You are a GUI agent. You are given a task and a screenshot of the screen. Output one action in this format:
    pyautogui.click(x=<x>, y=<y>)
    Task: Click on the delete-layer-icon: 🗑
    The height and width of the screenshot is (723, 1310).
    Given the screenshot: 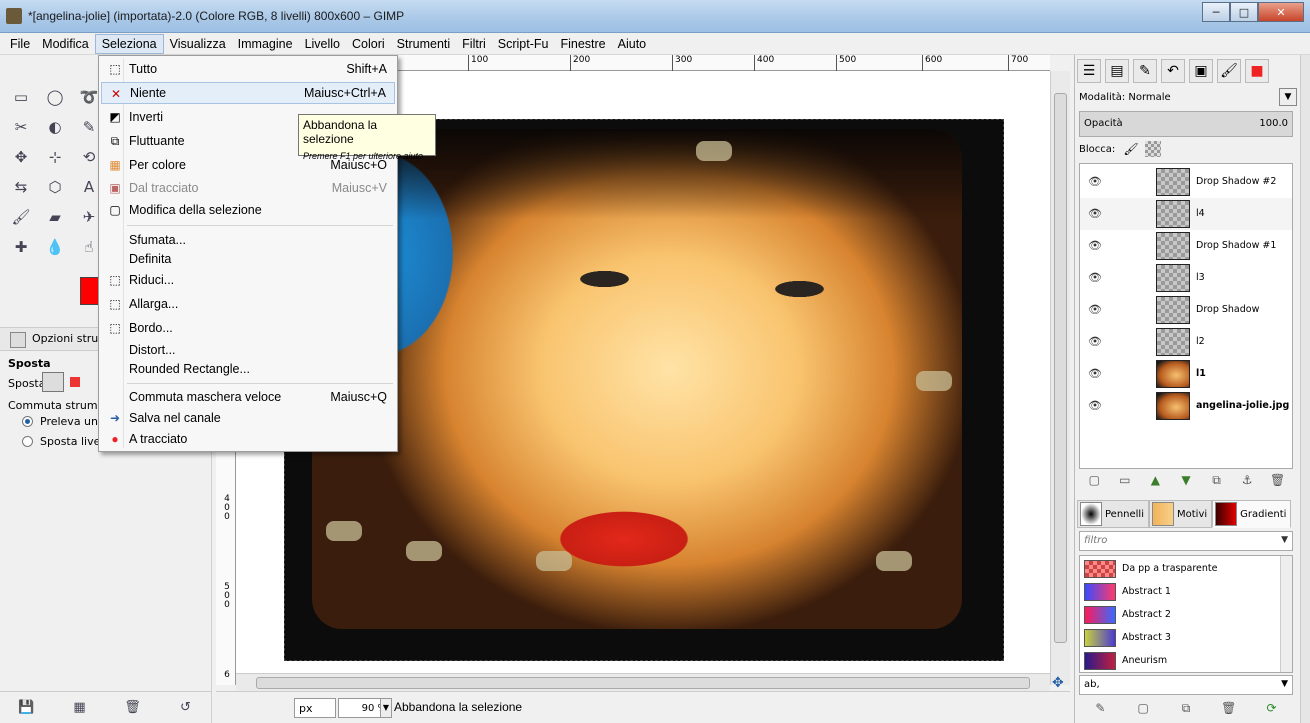 What is the action you would take?
    pyautogui.click(x=1278, y=480)
    